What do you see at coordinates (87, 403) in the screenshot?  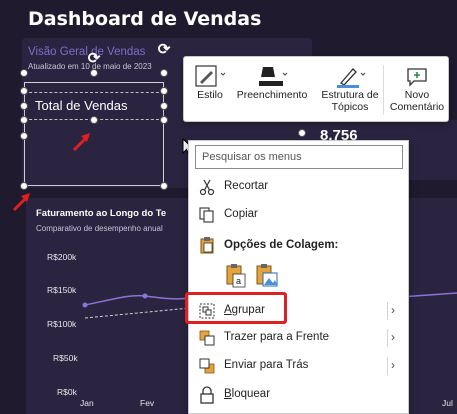 I see `x-tick: Jan` at bounding box center [87, 403].